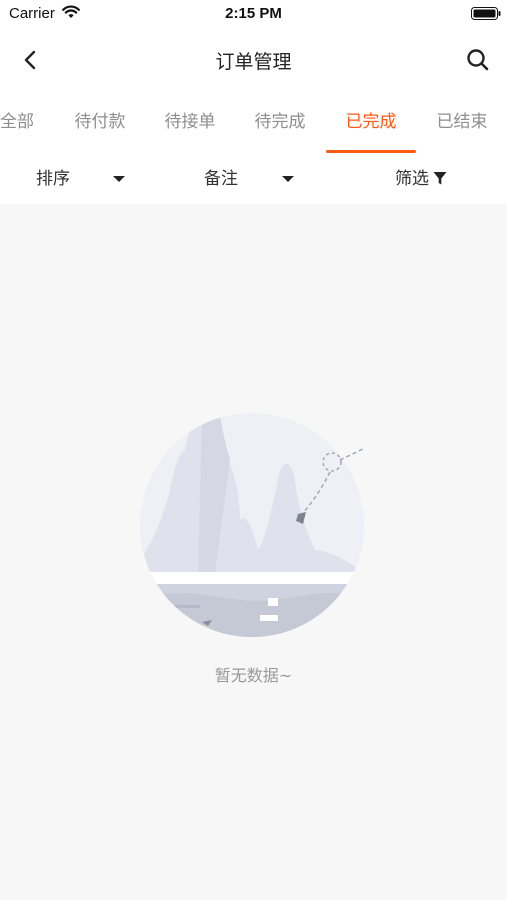  Describe the element at coordinates (486, 13) in the screenshot. I see `battery-icon` at that location.